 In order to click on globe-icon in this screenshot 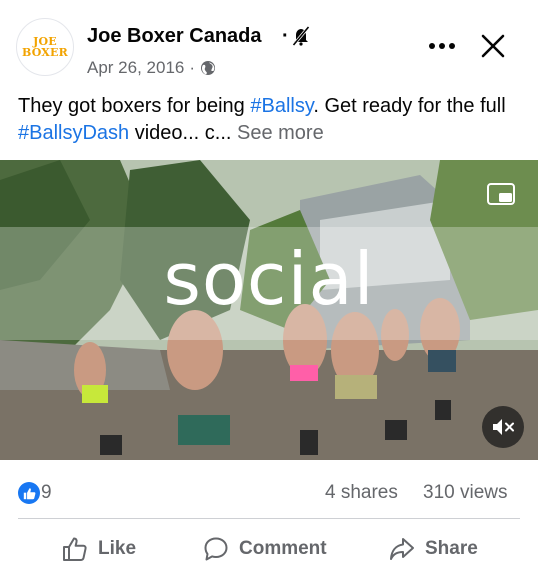, I will do `click(208, 68)`.